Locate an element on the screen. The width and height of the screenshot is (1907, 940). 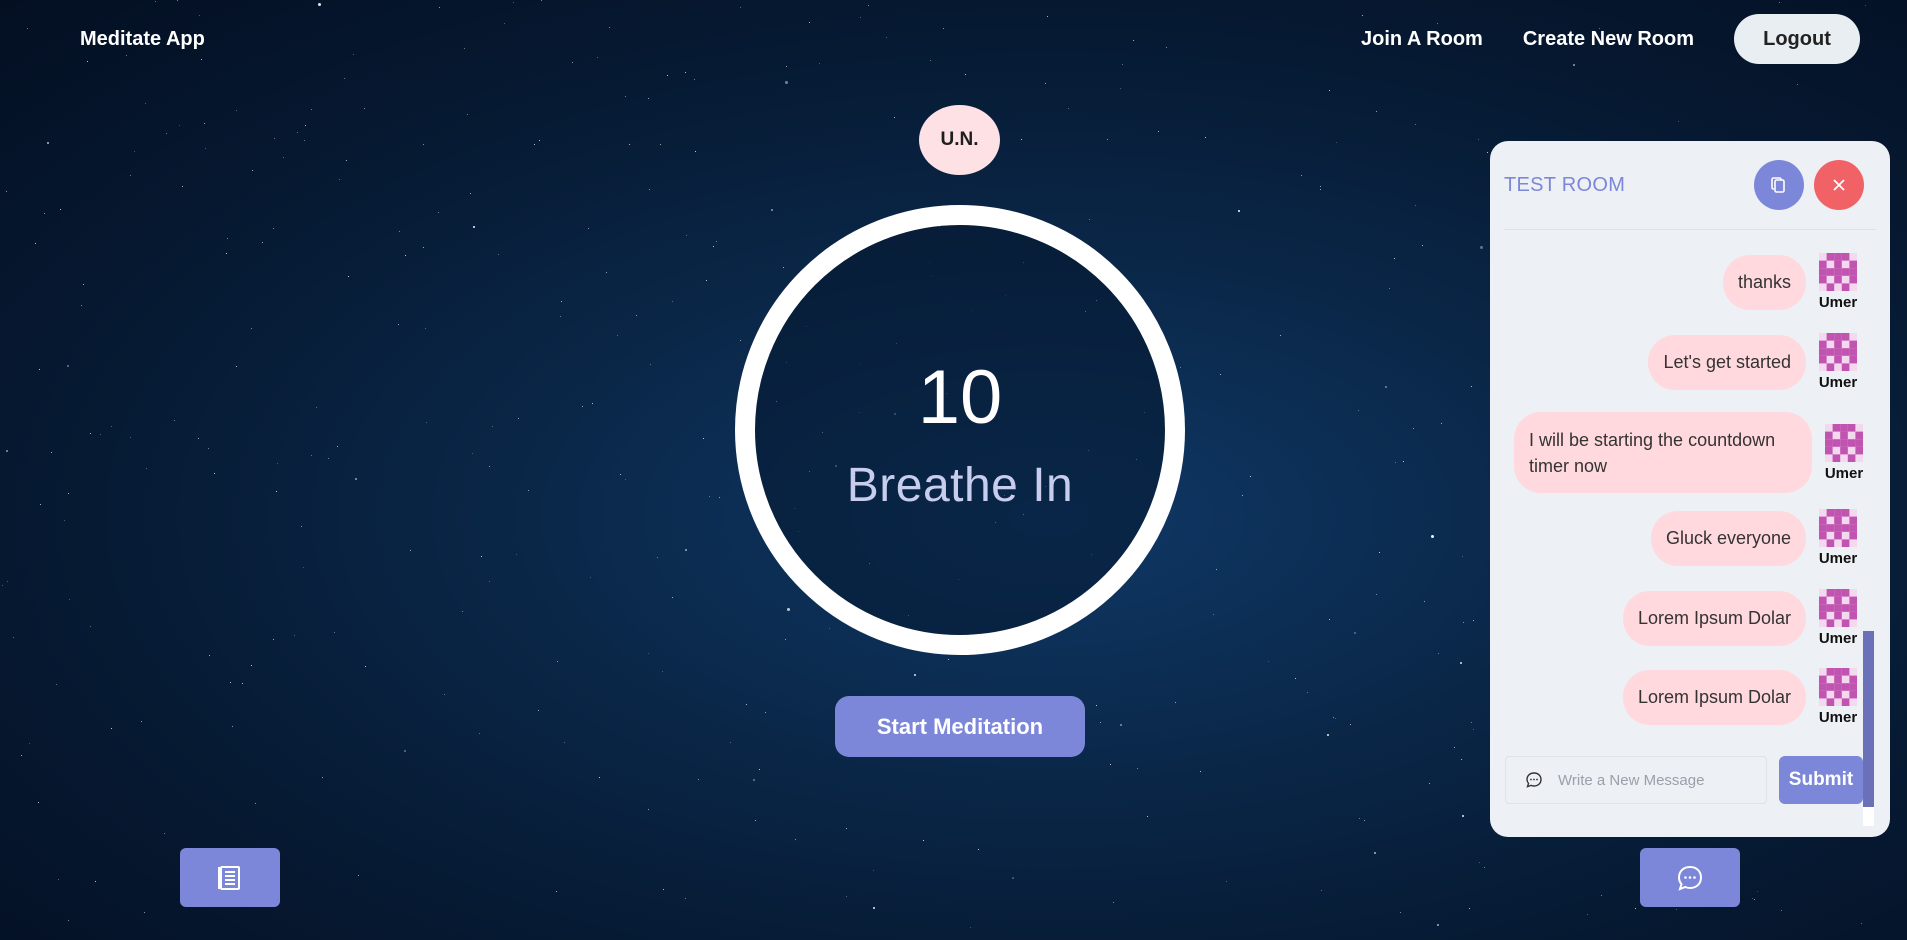
breathing-timer-circle: 10 Breathe In is located at coordinates (960, 430).